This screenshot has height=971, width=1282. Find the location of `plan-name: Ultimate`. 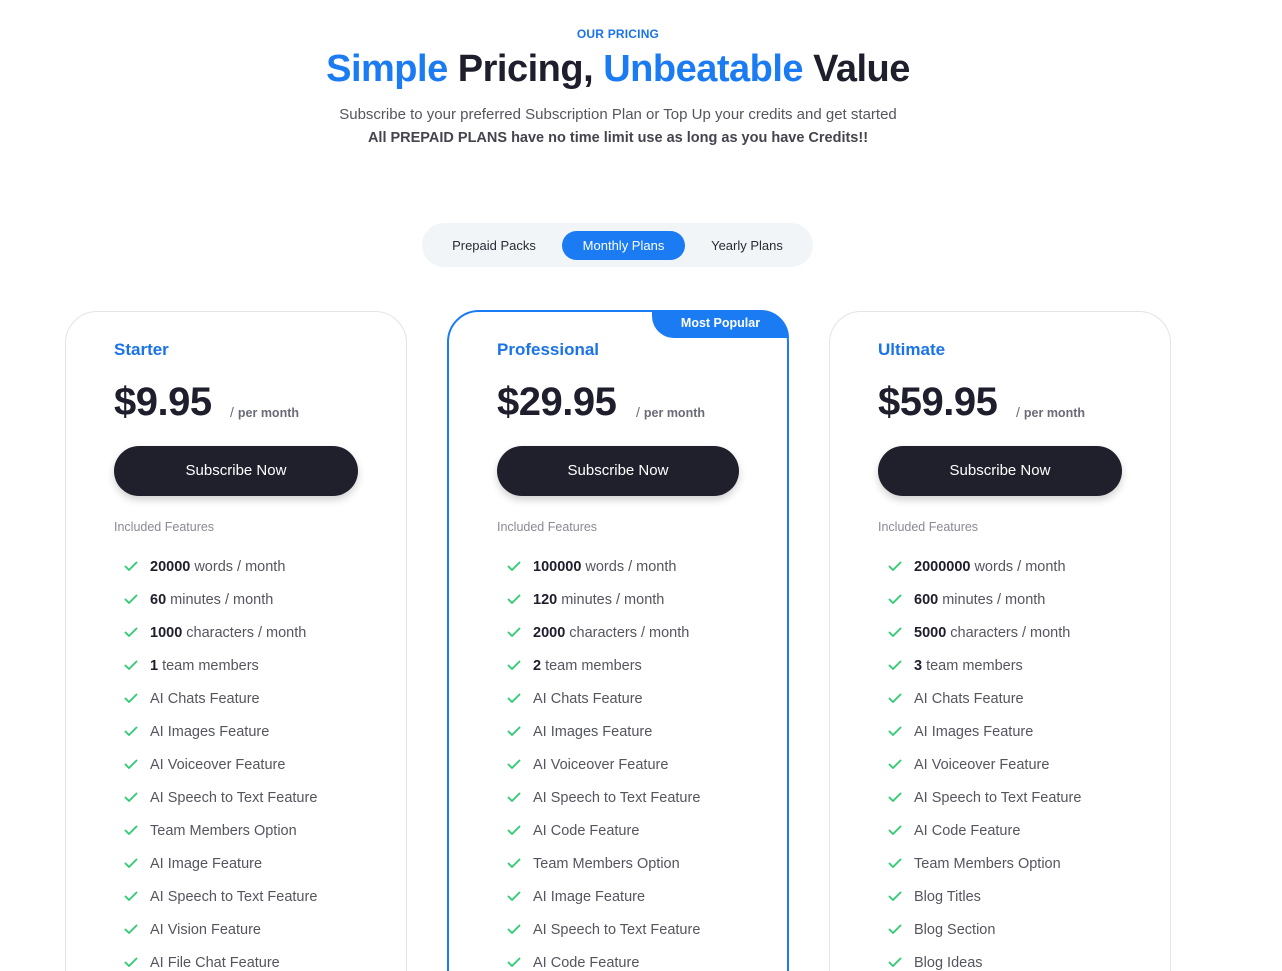

plan-name: Ultimate is located at coordinates (912, 349).